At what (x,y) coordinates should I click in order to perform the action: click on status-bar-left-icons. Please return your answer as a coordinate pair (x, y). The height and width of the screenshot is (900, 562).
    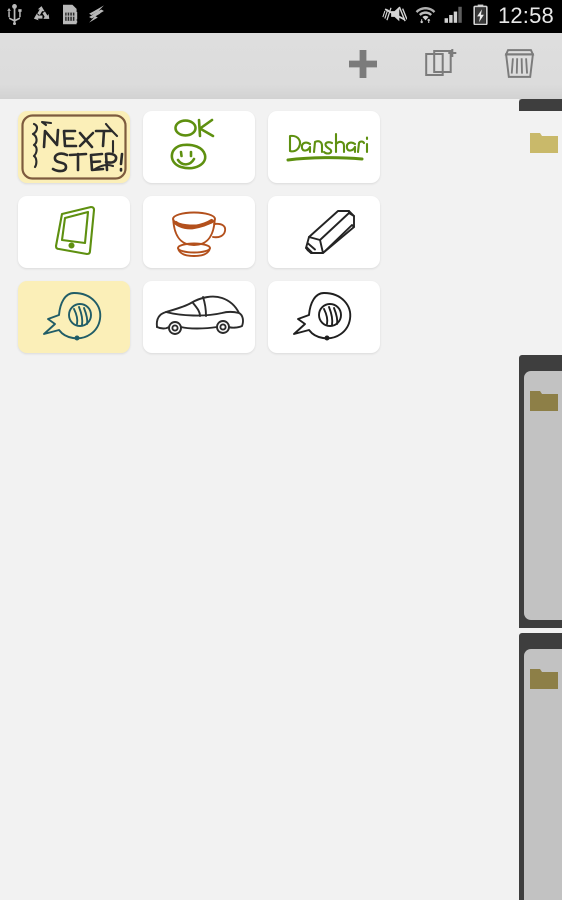
    Looking at the image, I should click on (56, 16).